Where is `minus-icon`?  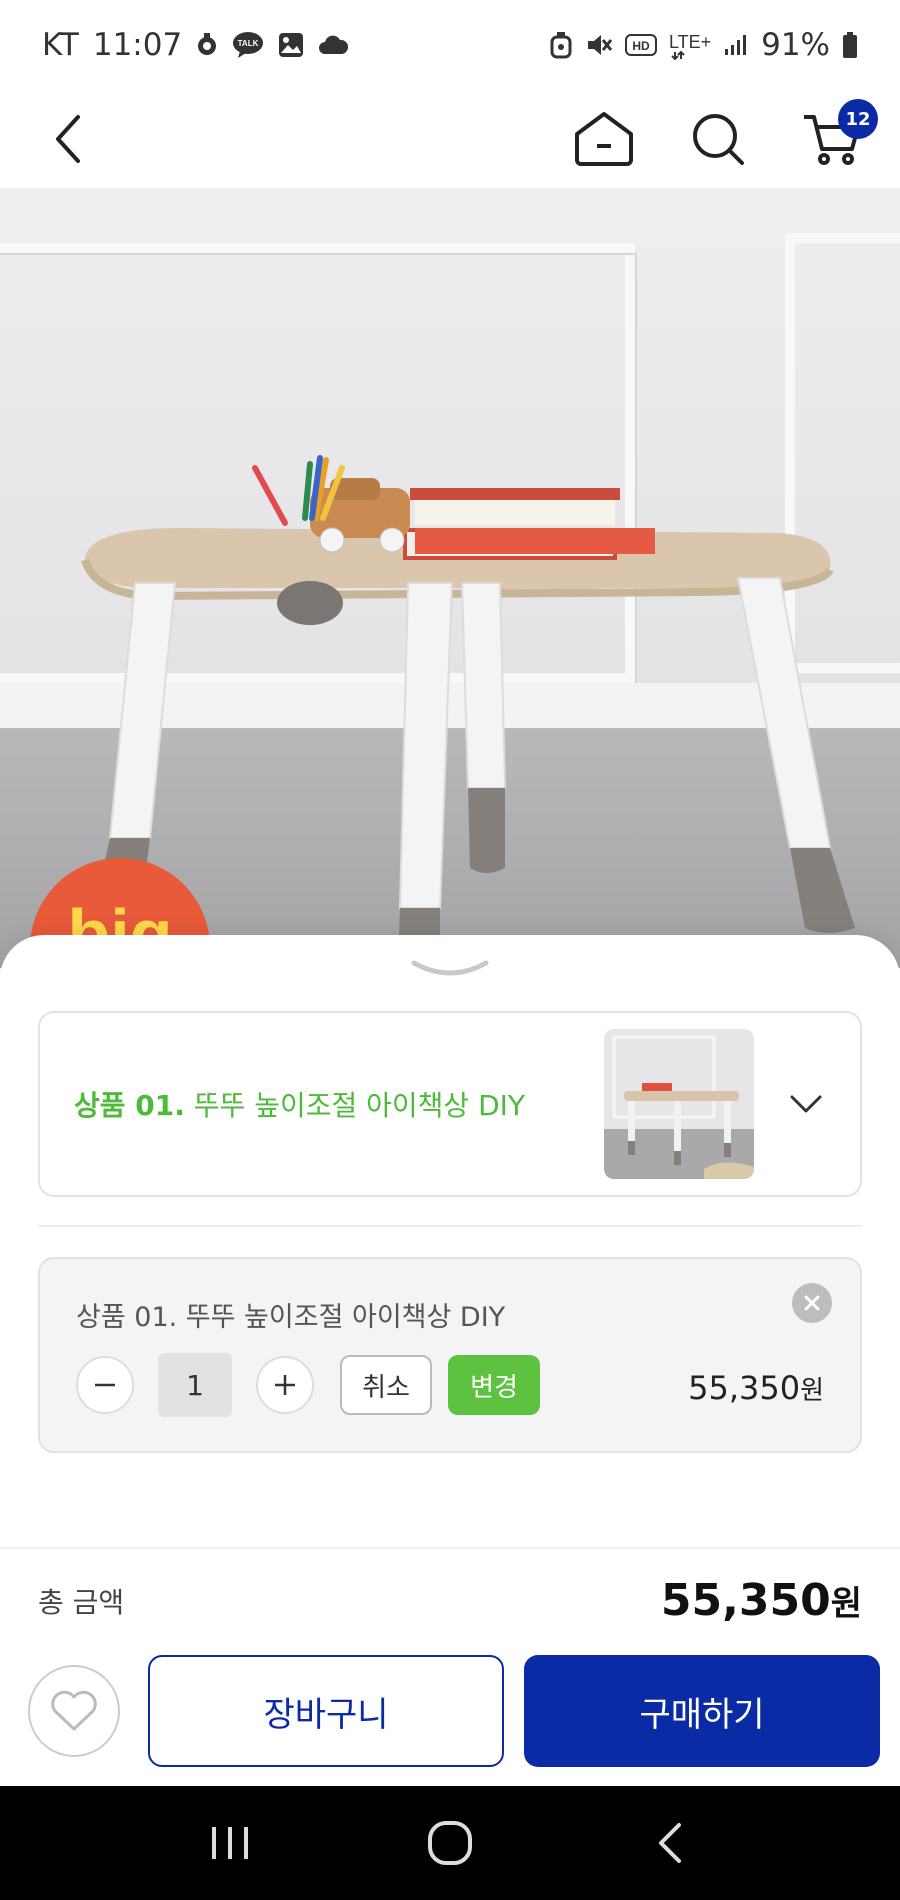 minus-icon is located at coordinates (105, 1385).